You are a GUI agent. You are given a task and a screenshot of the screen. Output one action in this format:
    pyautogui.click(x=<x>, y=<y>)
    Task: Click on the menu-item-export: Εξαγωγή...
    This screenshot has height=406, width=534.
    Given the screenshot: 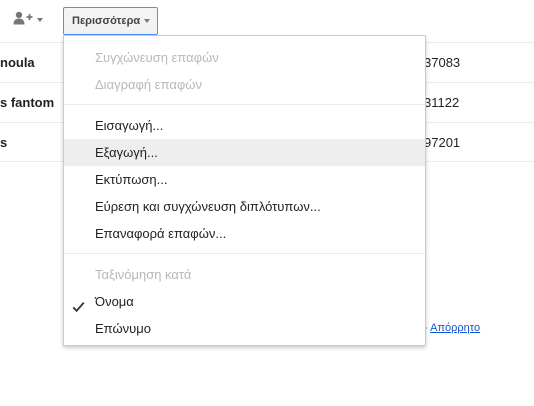 What is the action you would take?
    pyautogui.click(x=244, y=152)
    